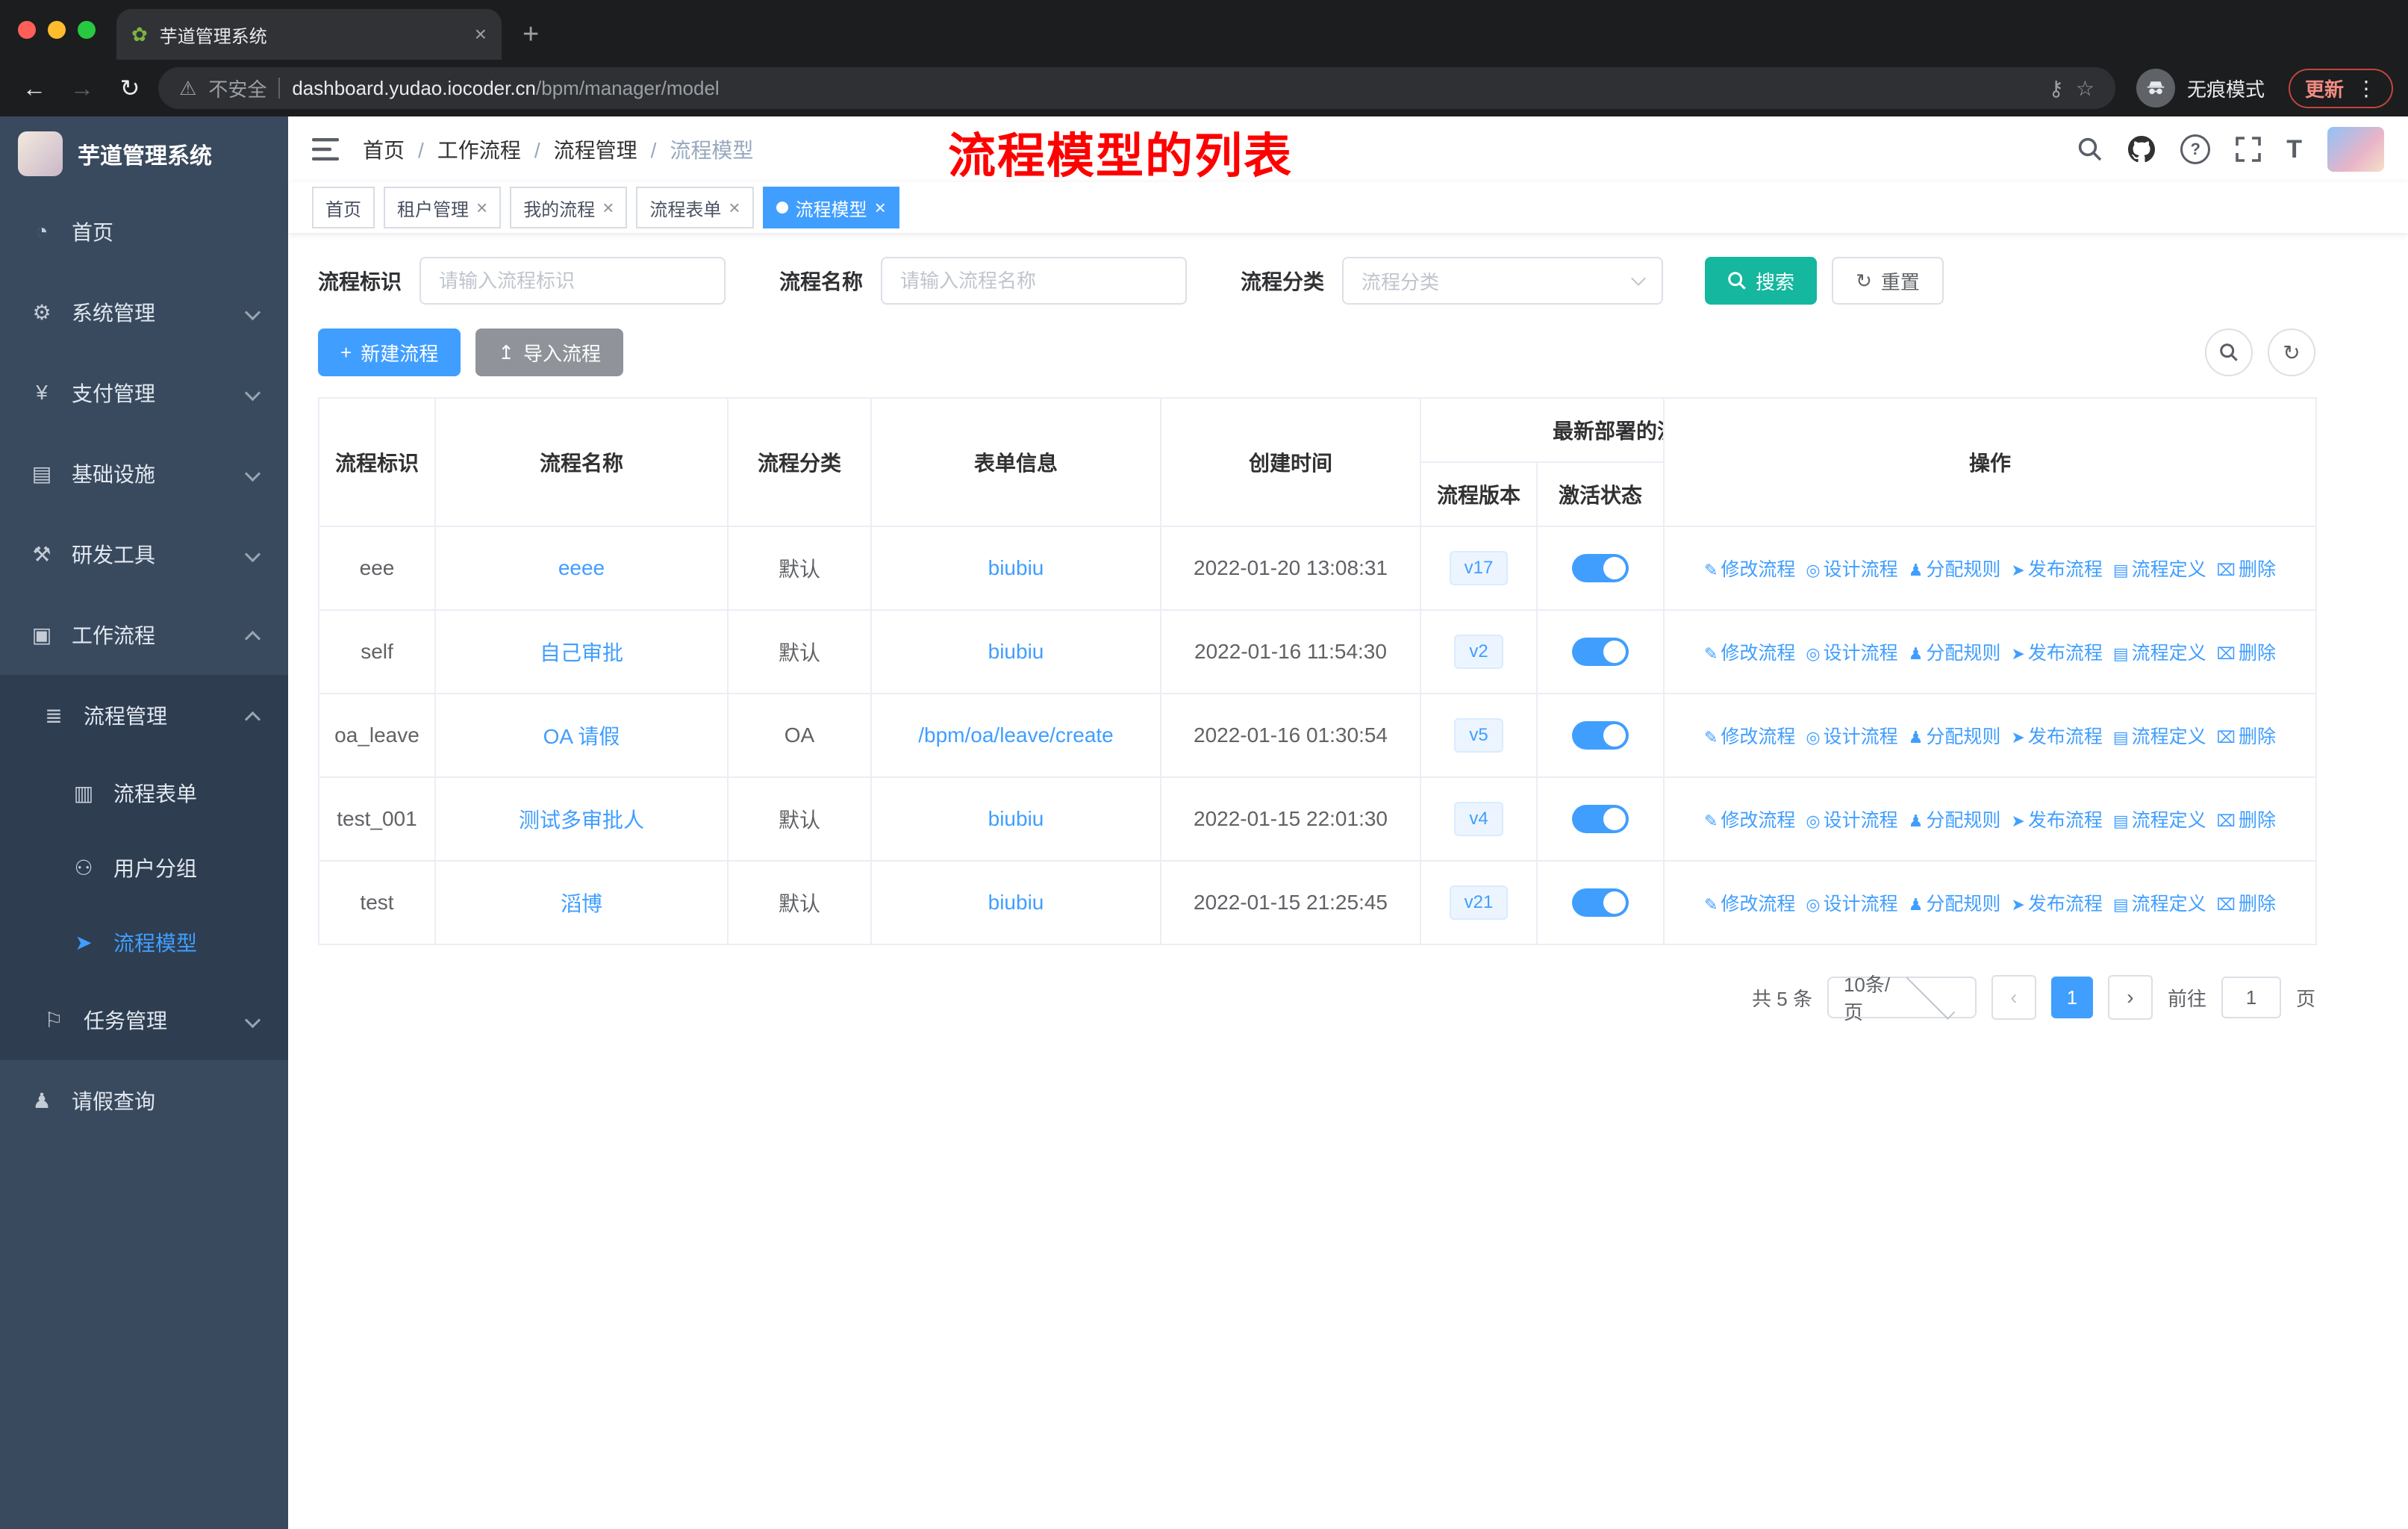  I want to click on sidebar-item-user-group: ⚇ 用户分组, so click(144, 867).